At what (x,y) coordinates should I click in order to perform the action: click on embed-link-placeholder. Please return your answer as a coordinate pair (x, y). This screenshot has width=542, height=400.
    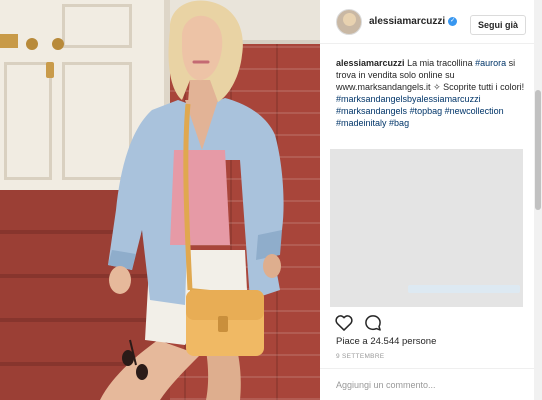
    Looking at the image, I should click on (464, 289).